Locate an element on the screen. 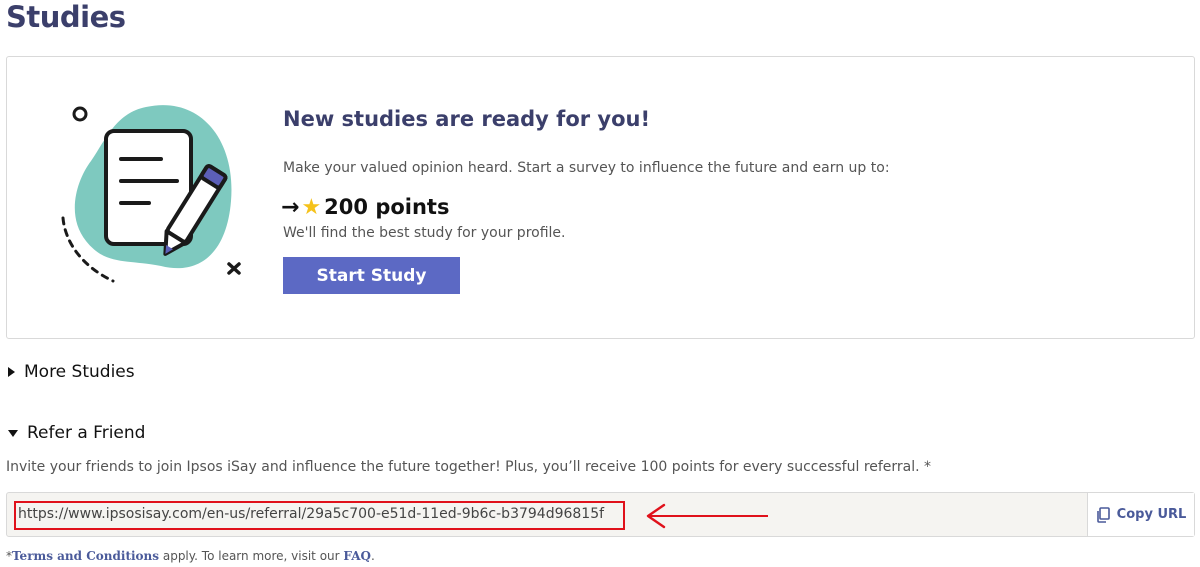  footnote-suffix: . is located at coordinates (373, 556).